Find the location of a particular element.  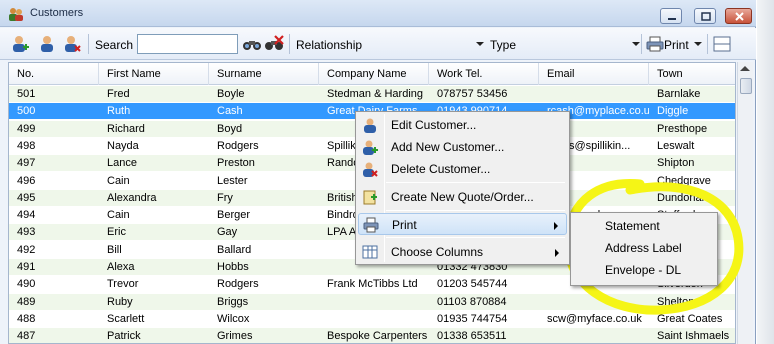

type-label: Type is located at coordinates (503, 45).